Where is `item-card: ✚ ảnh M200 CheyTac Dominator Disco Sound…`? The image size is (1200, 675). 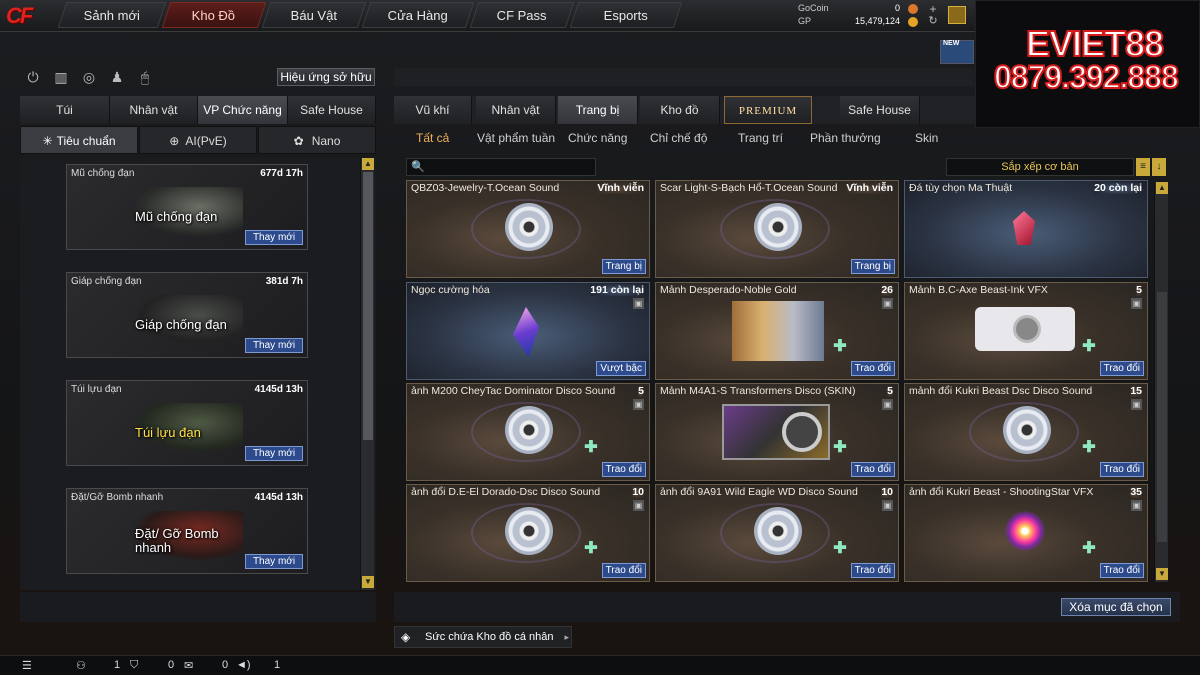 item-card: ✚ ảnh M200 CheyTac Dominator Disco Sound… is located at coordinates (528, 432).